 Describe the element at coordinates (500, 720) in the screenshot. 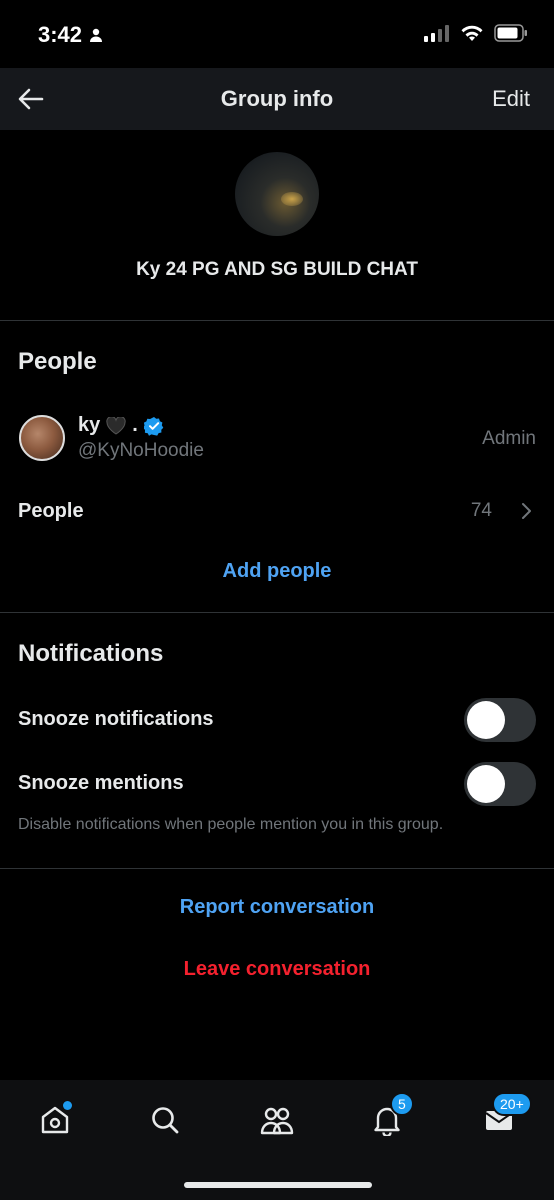

I see `snooze-notifications-toggle` at that location.